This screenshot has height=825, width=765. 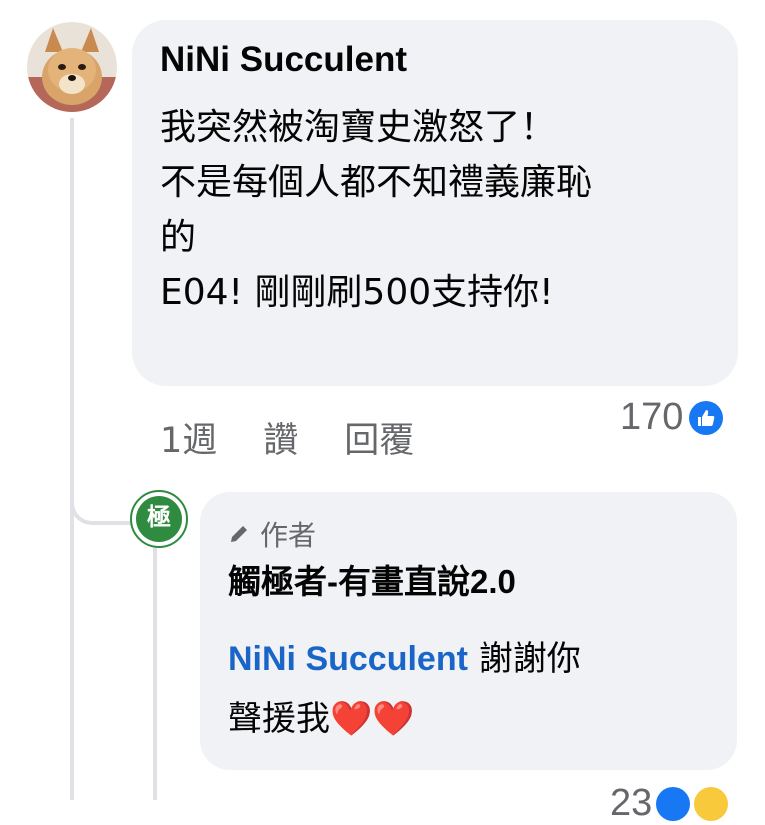 I want to click on like-button: 讚, so click(x=280, y=437).